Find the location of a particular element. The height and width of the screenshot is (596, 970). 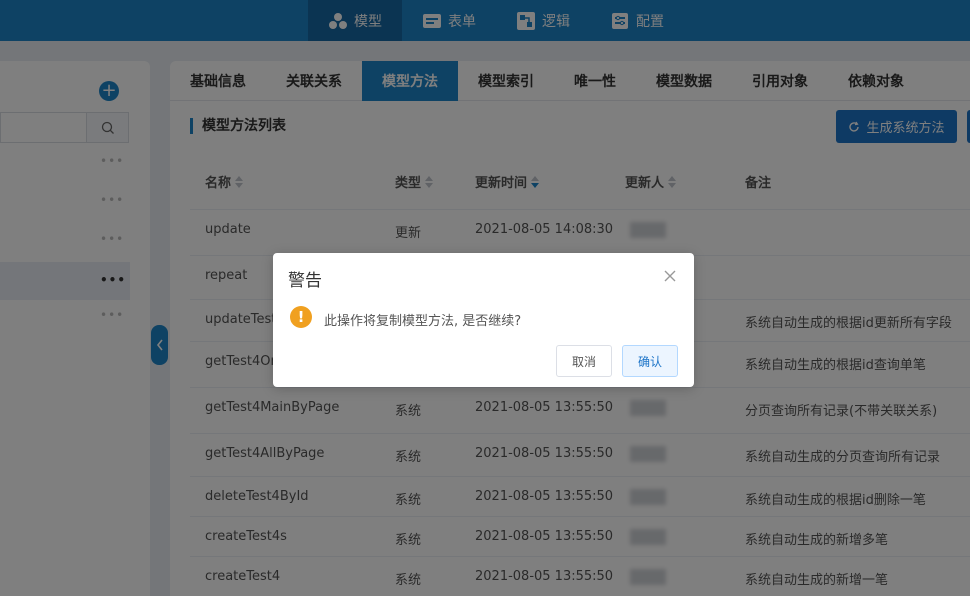

cancel-button: 取消 is located at coordinates (584, 361).